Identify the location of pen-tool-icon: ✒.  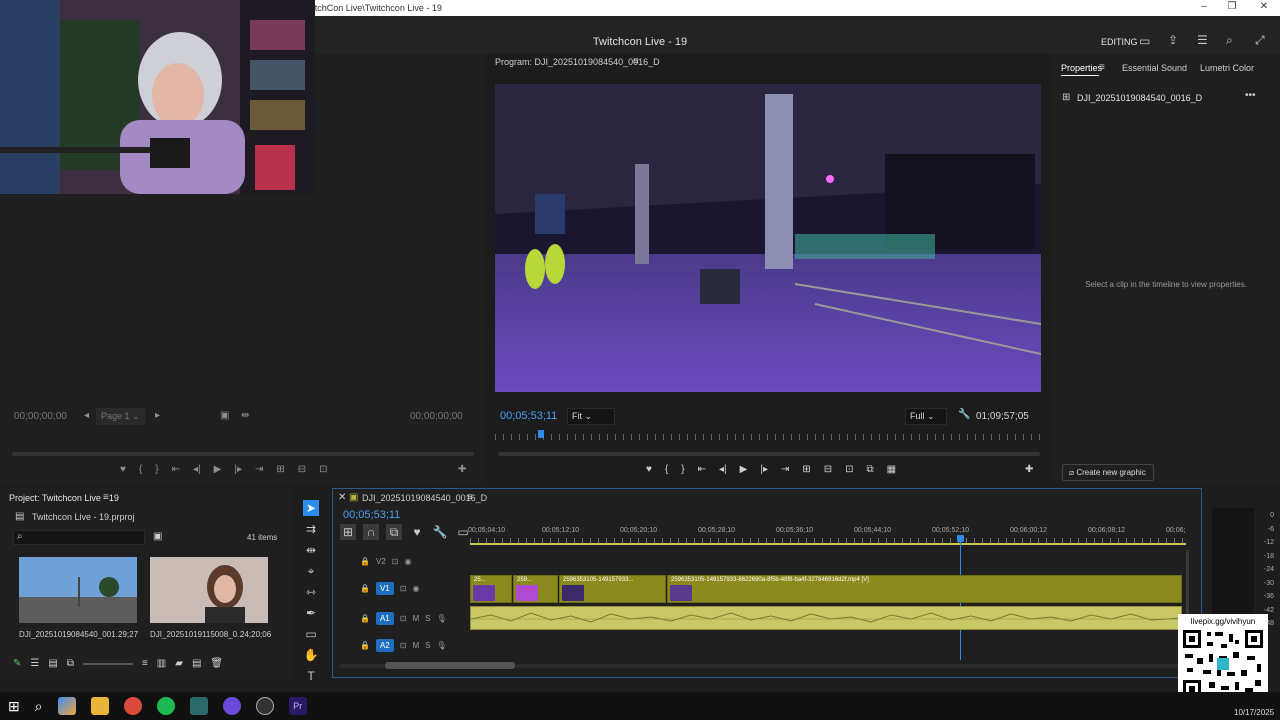
(311, 613).